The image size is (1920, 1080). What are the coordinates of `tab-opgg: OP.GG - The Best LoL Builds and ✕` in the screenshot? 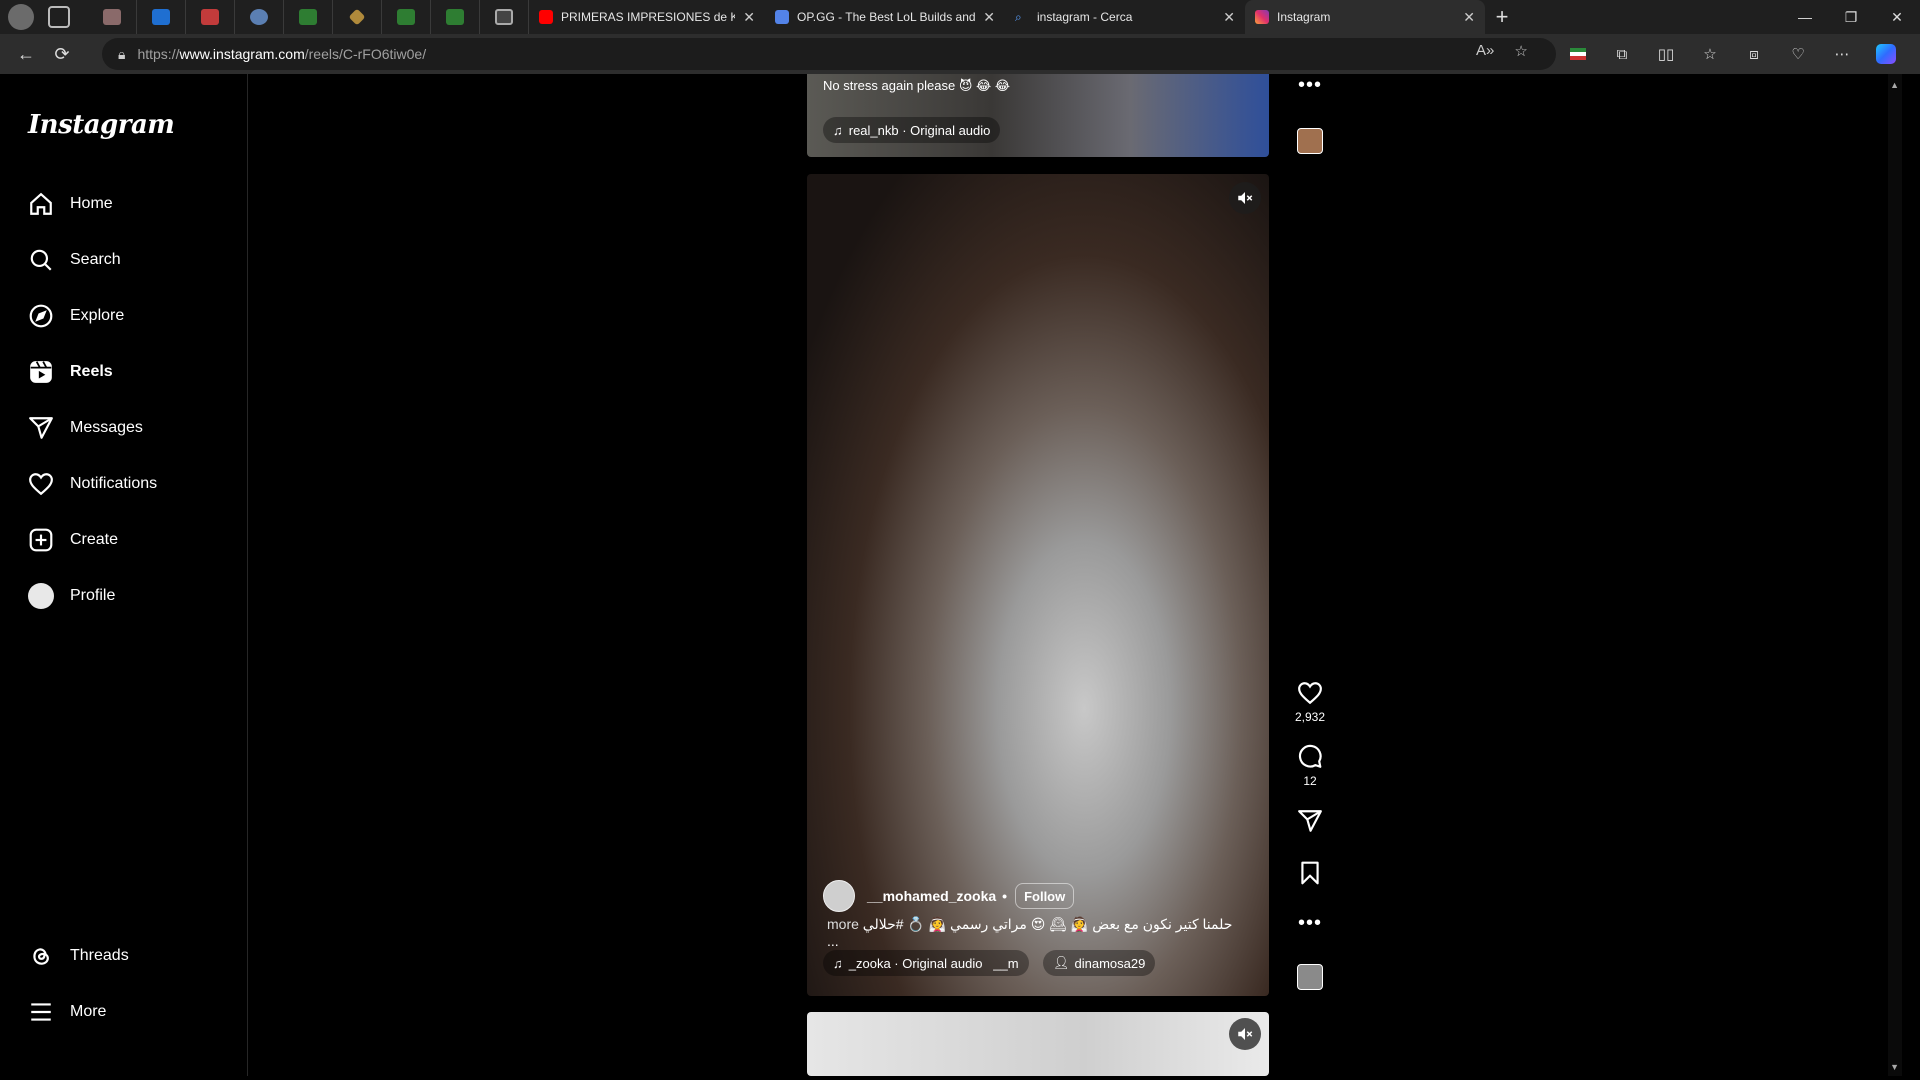 It's located at (885, 17).